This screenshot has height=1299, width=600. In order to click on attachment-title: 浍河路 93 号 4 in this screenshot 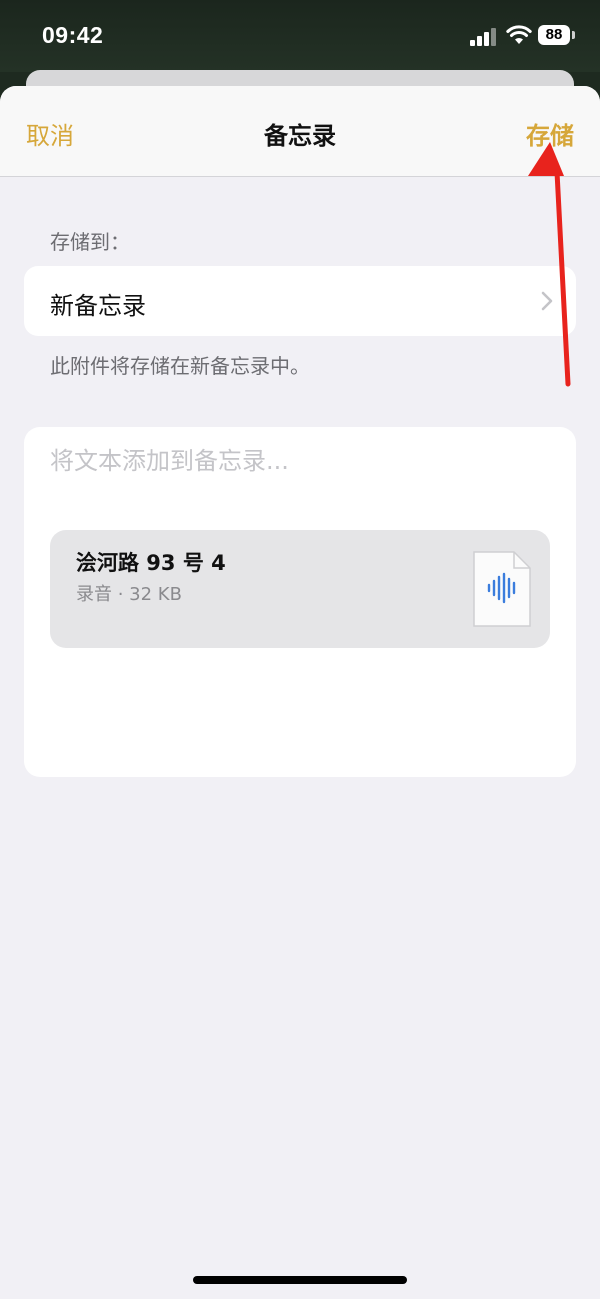, I will do `click(151, 563)`.